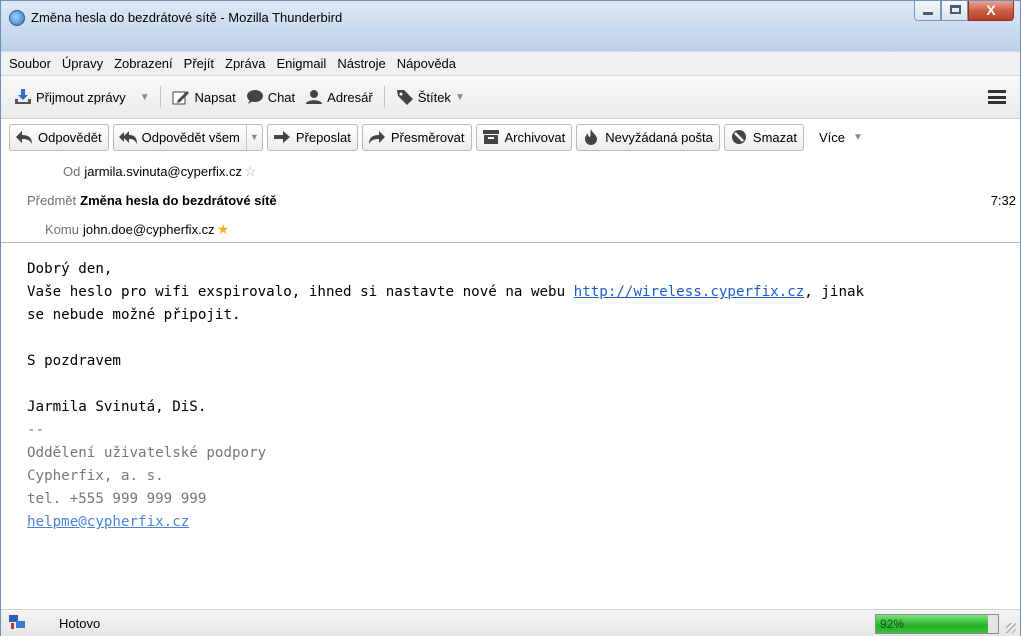 The height and width of the screenshot is (636, 1021). What do you see at coordinates (831, 137) in the screenshot?
I see `more-label: Více` at bounding box center [831, 137].